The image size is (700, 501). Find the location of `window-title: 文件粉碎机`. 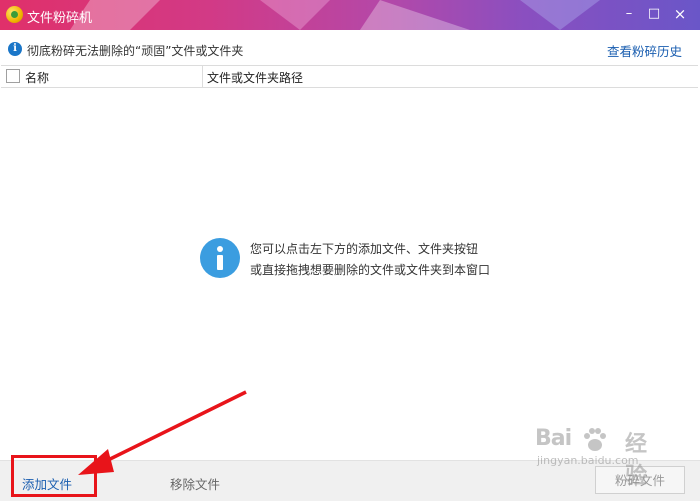

window-title: 文件粉碎机 is located at coordinates (60, 18).